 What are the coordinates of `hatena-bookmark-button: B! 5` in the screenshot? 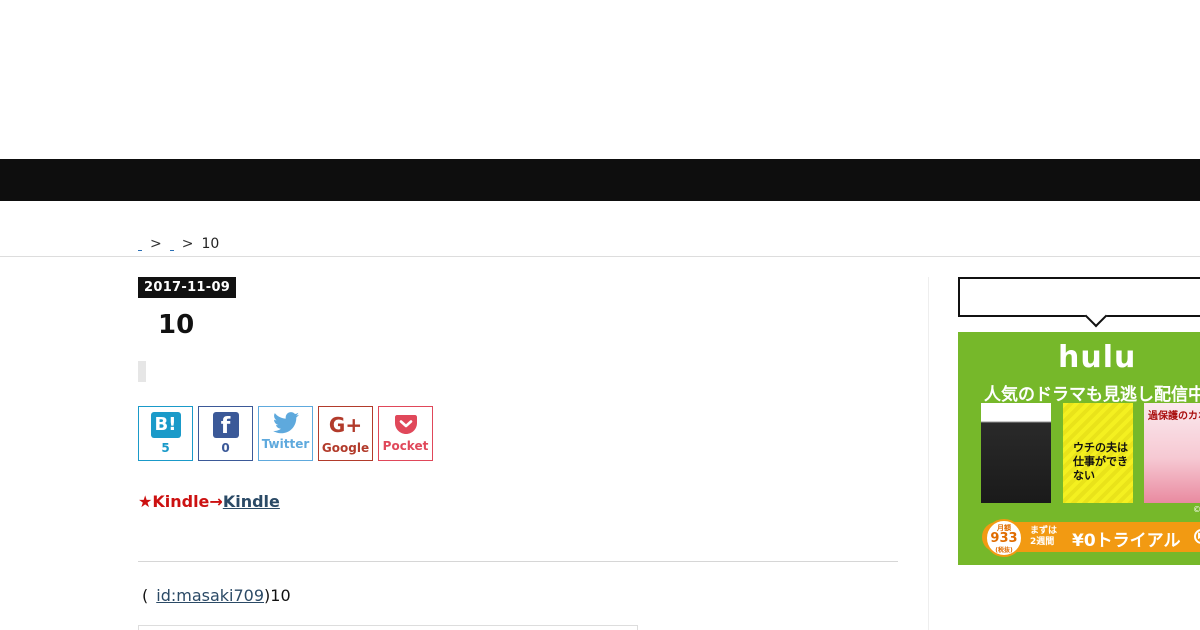 It's located at (165, 433).